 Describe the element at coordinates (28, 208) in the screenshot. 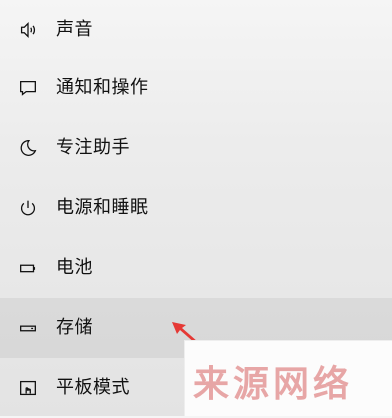

I see `power-icon` at that location.